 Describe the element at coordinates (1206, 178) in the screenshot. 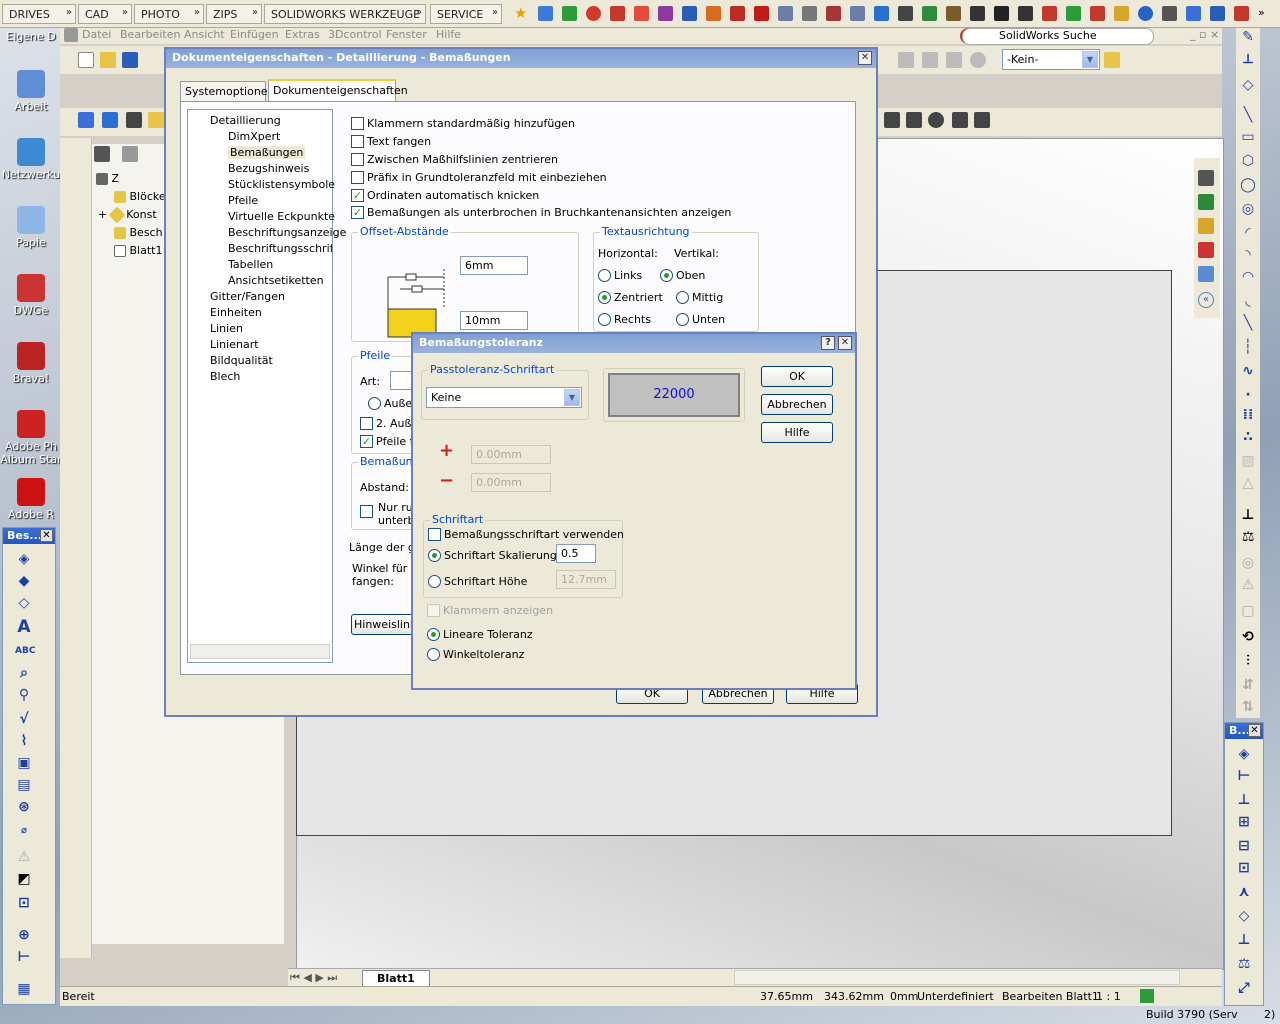

I see `home-icon` at that location.